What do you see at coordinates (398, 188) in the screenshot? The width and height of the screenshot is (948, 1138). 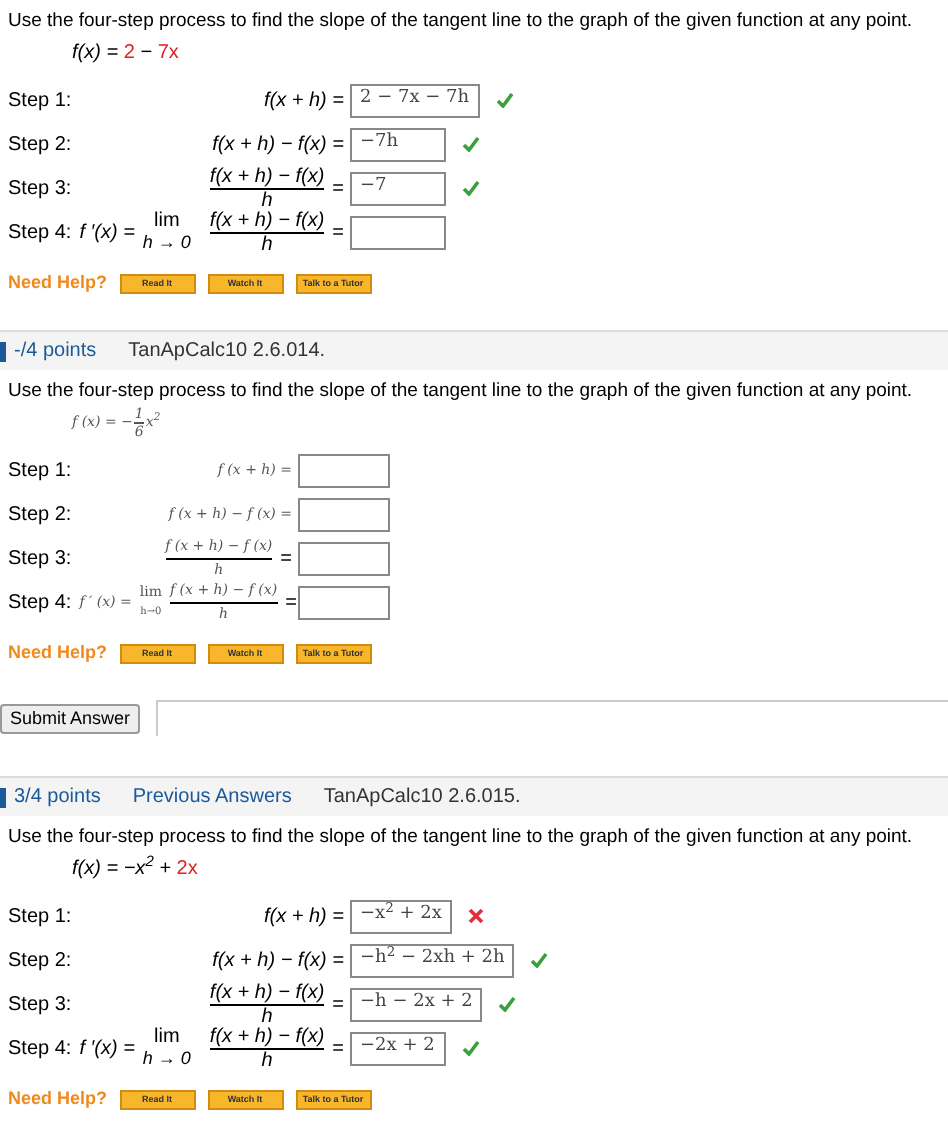 I see `answer-field: −7` at bounding box center [398, 188].